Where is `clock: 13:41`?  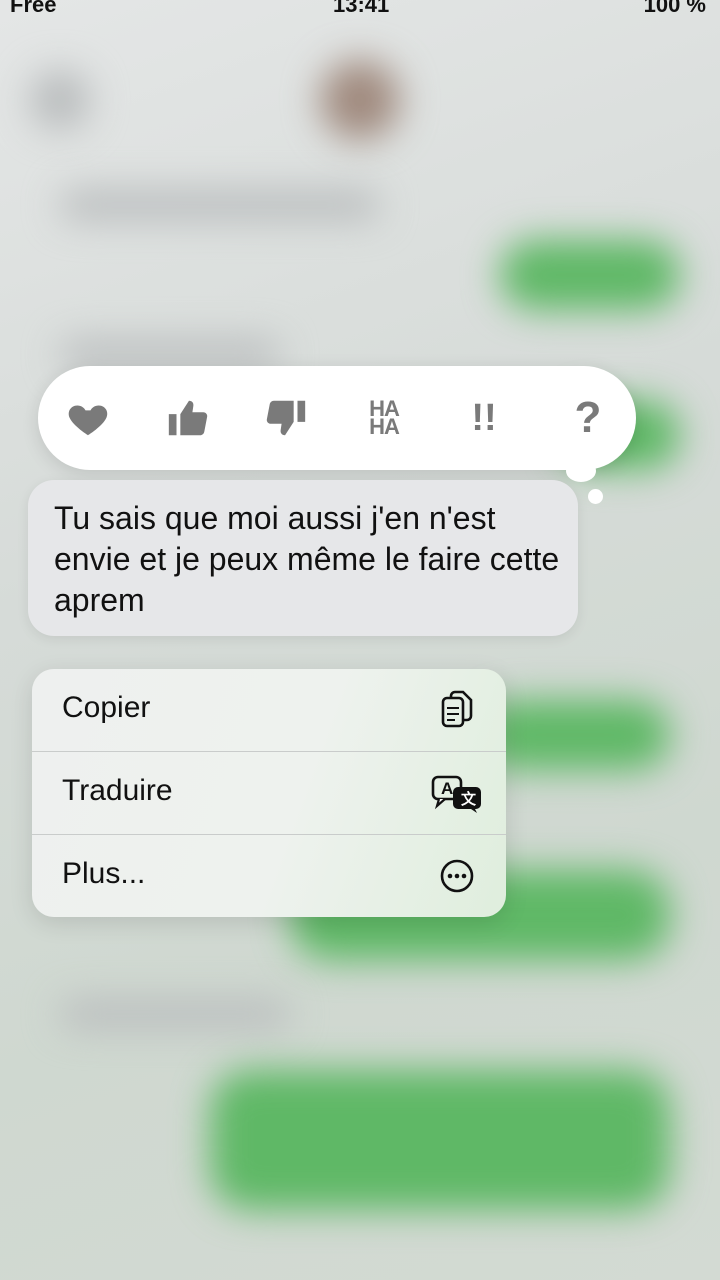 clock: 13:41 is located at coordinates (361, 8).